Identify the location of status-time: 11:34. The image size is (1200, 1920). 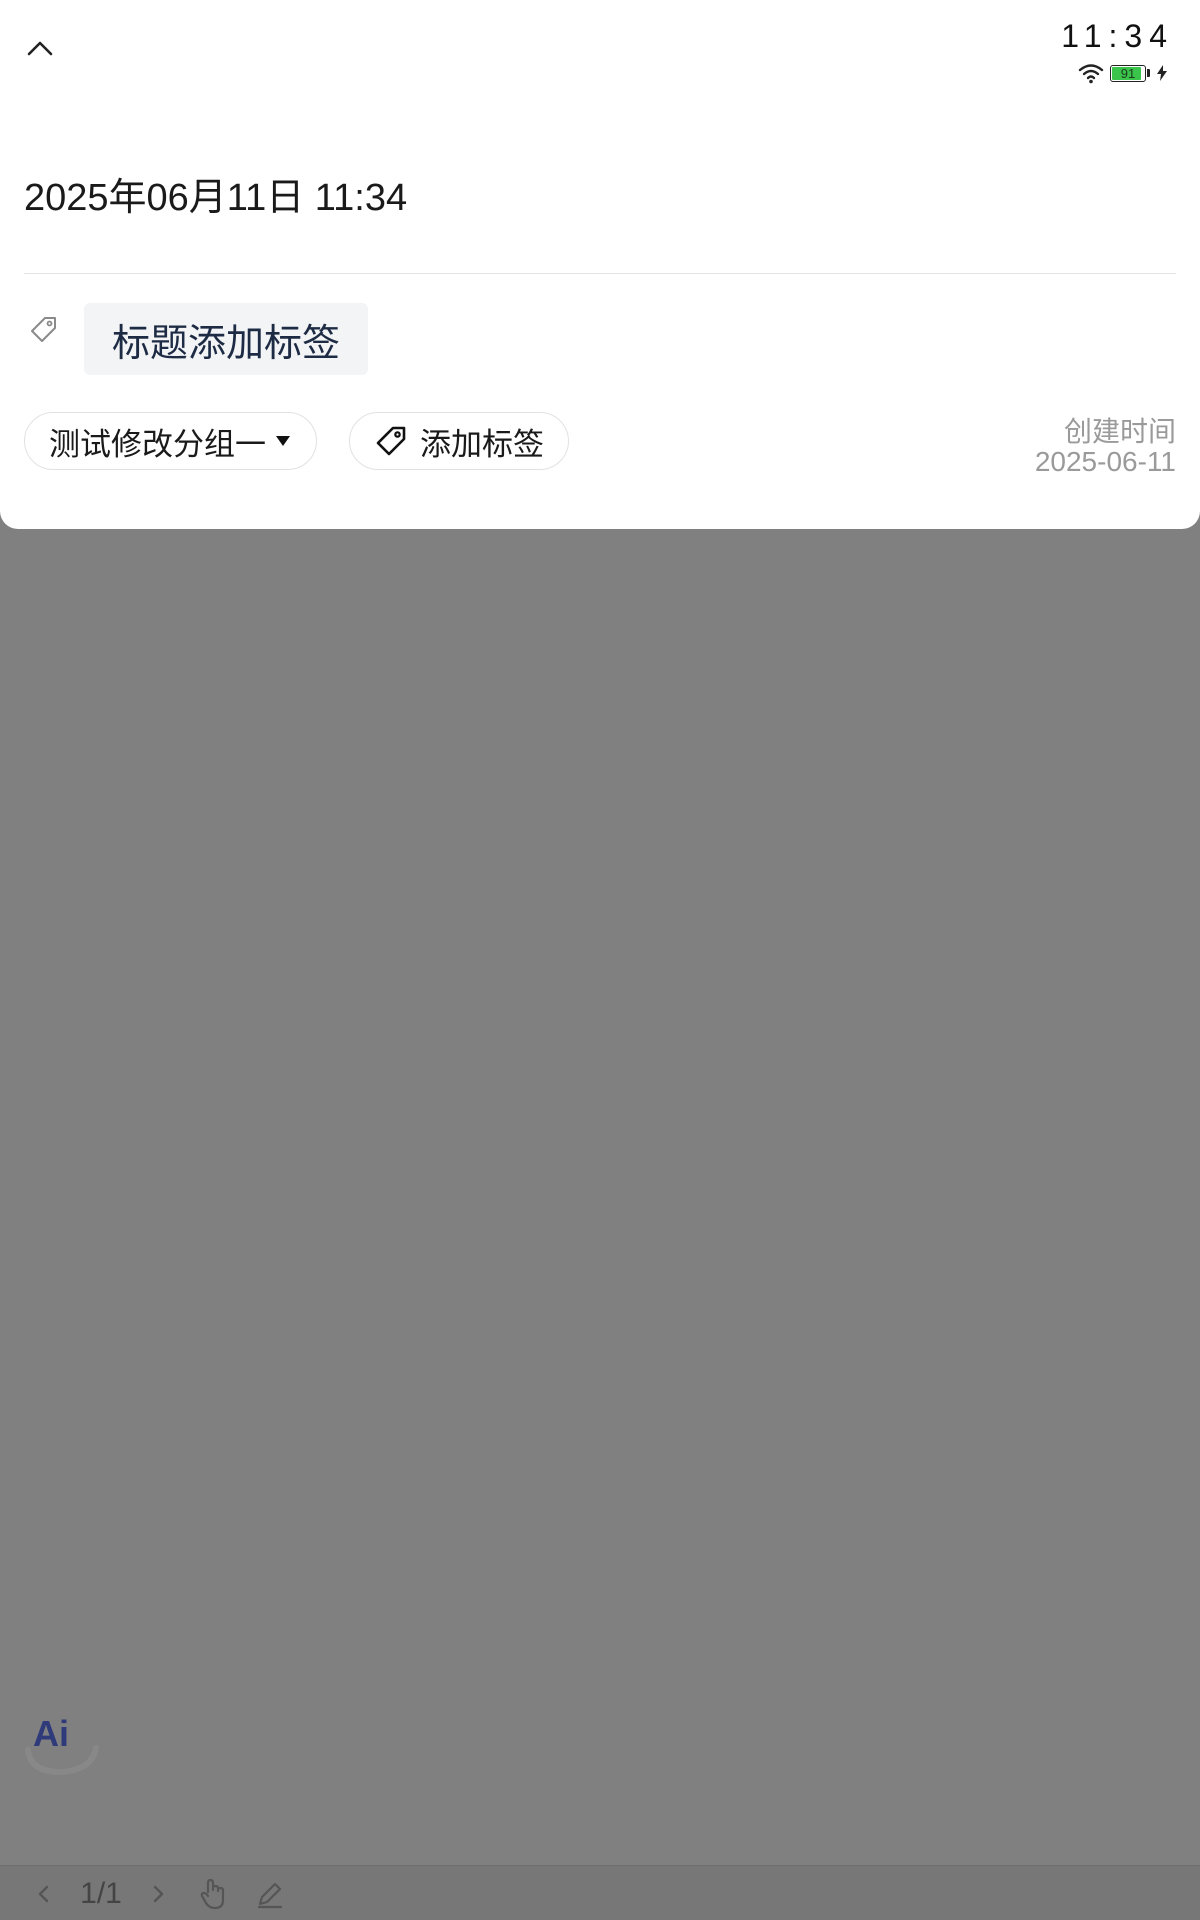
(1117, 36).